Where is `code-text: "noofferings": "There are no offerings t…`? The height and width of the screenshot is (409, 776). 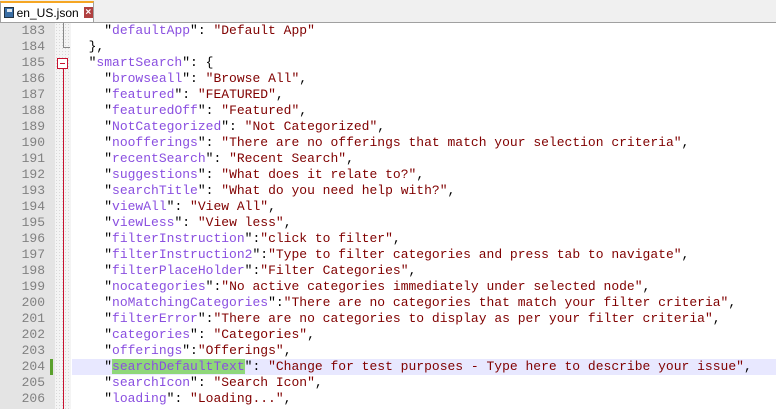 code-text: "noofferings": "There are no offerings t… is located at coordinates (397, 142).